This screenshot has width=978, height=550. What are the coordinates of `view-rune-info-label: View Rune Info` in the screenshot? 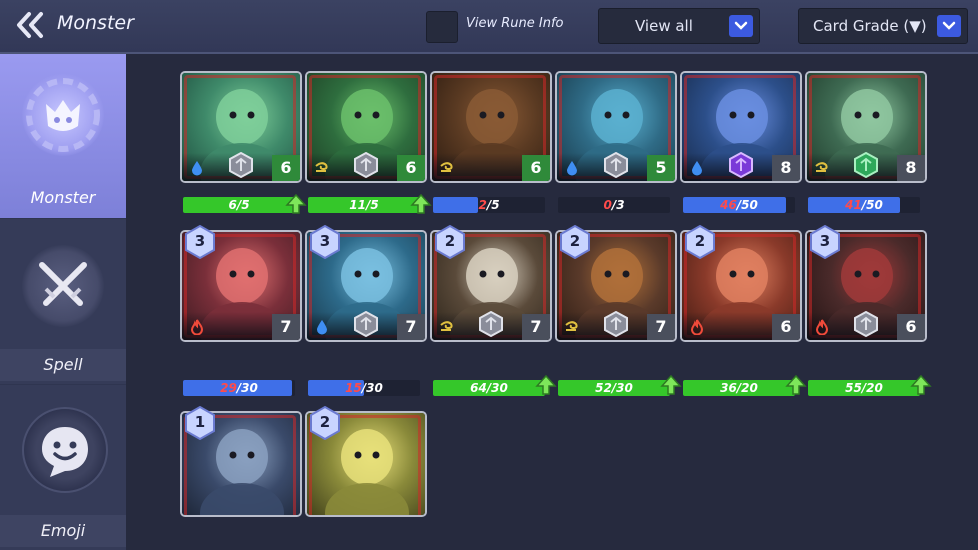 It's located at (515, 23).